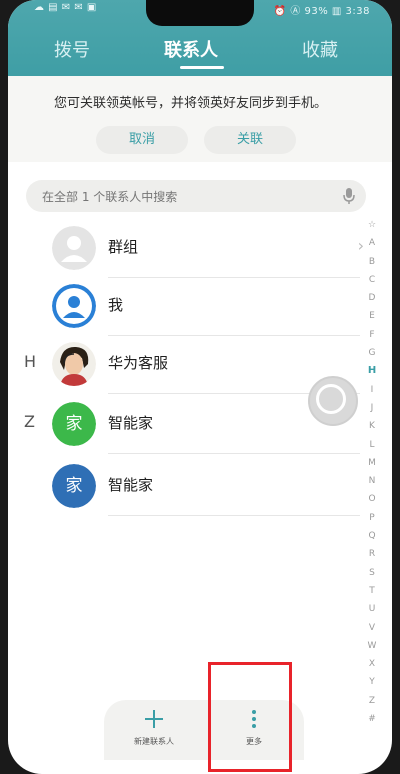  What do you see at coordinates (65, 7) in the screenshot?
I see `status-bar-left: ☁ ▤ ✉ ✉ ▣` at bounding box center [65, 7].